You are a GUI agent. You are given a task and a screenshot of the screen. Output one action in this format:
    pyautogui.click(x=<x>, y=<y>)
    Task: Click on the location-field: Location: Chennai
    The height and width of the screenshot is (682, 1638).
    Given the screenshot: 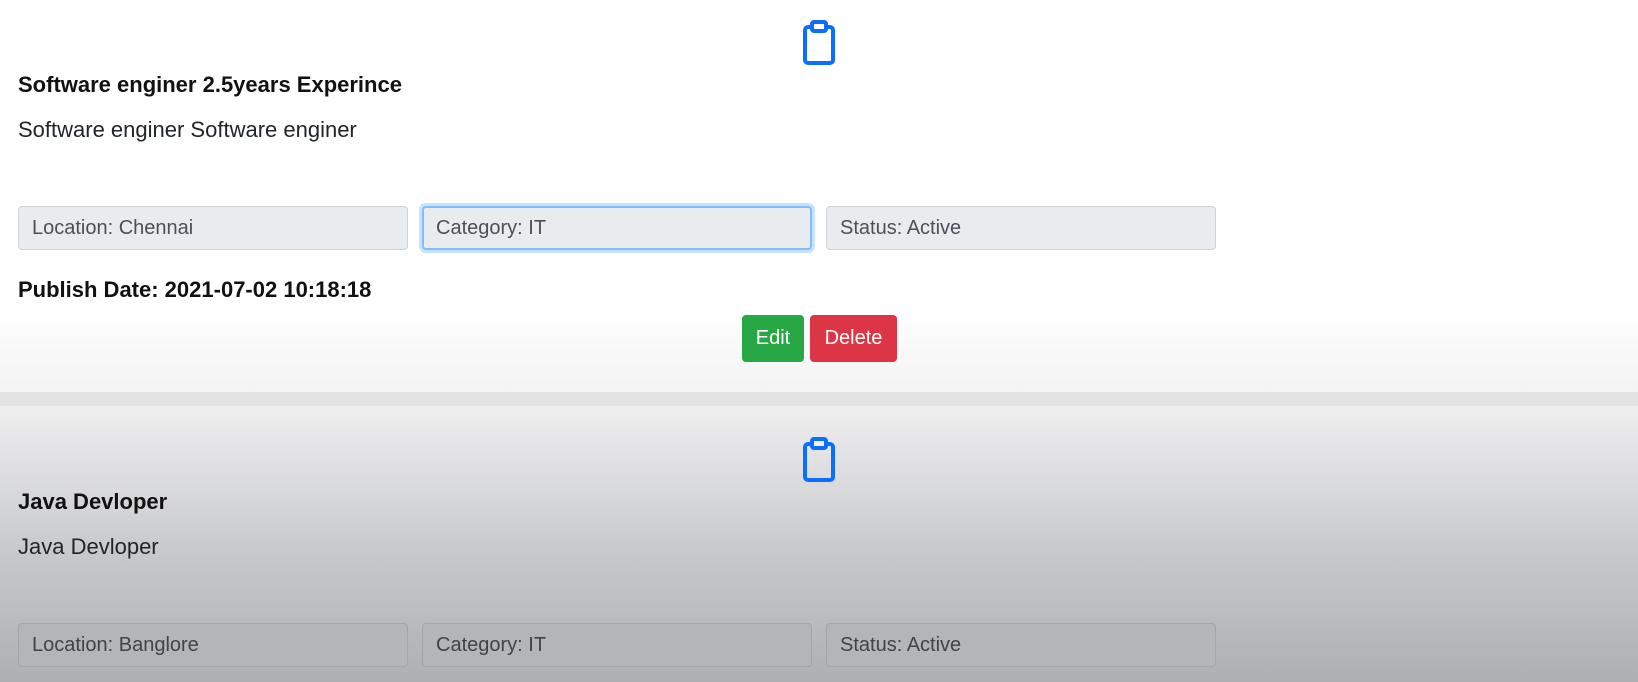 What is the action you would take?
    pyautogui.click(x=213, y=228)
    